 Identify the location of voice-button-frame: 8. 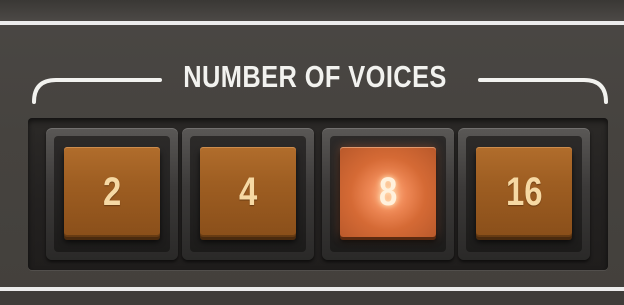
(388, 194).